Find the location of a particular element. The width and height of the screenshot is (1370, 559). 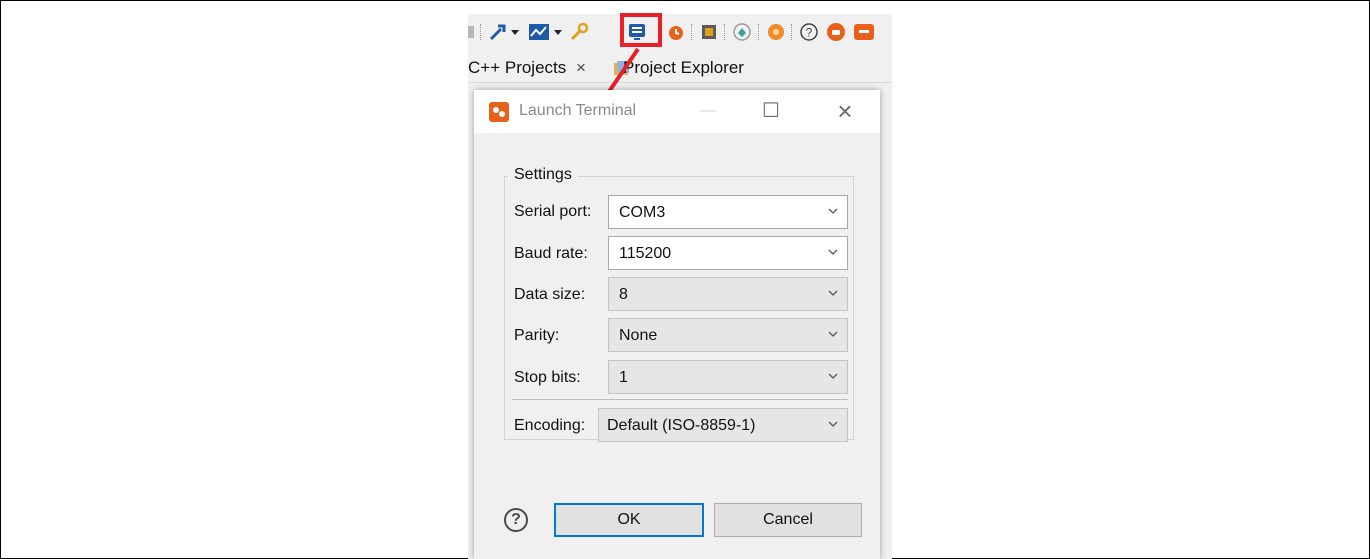

serial-port-value: COM3 is located at coordinates (642, 212).